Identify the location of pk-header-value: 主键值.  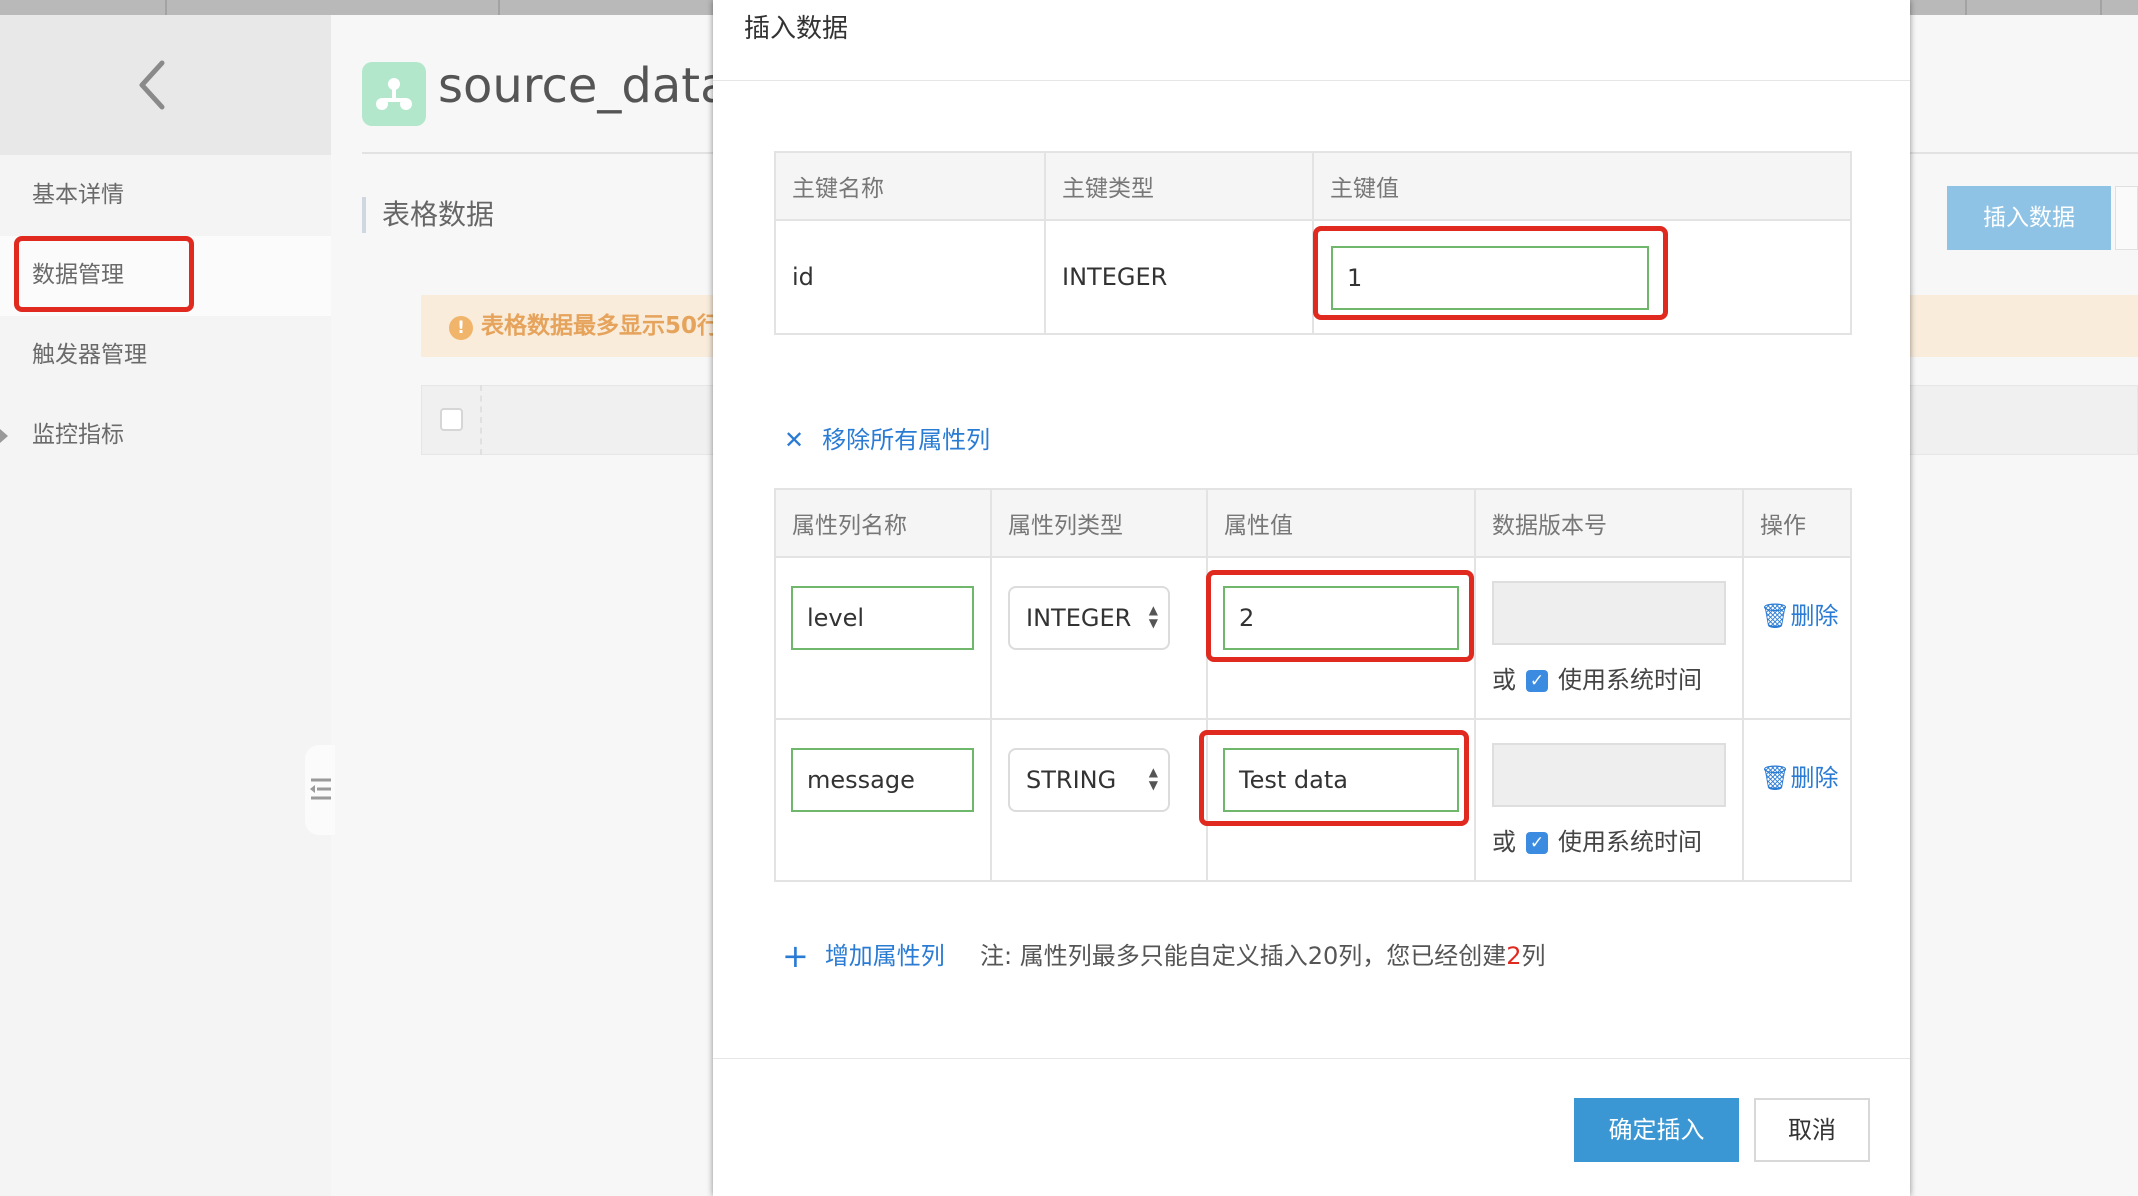
(1582, 186).